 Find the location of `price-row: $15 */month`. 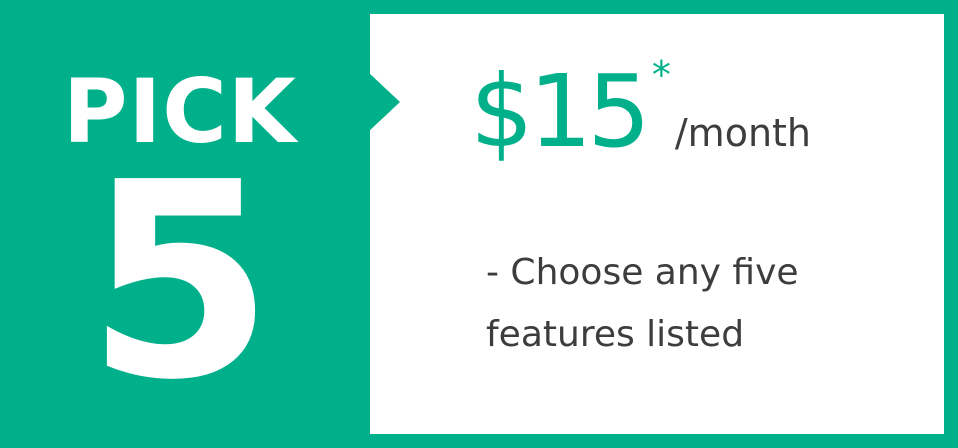

price-row: $15 */month is located at coordinates (640, 112).